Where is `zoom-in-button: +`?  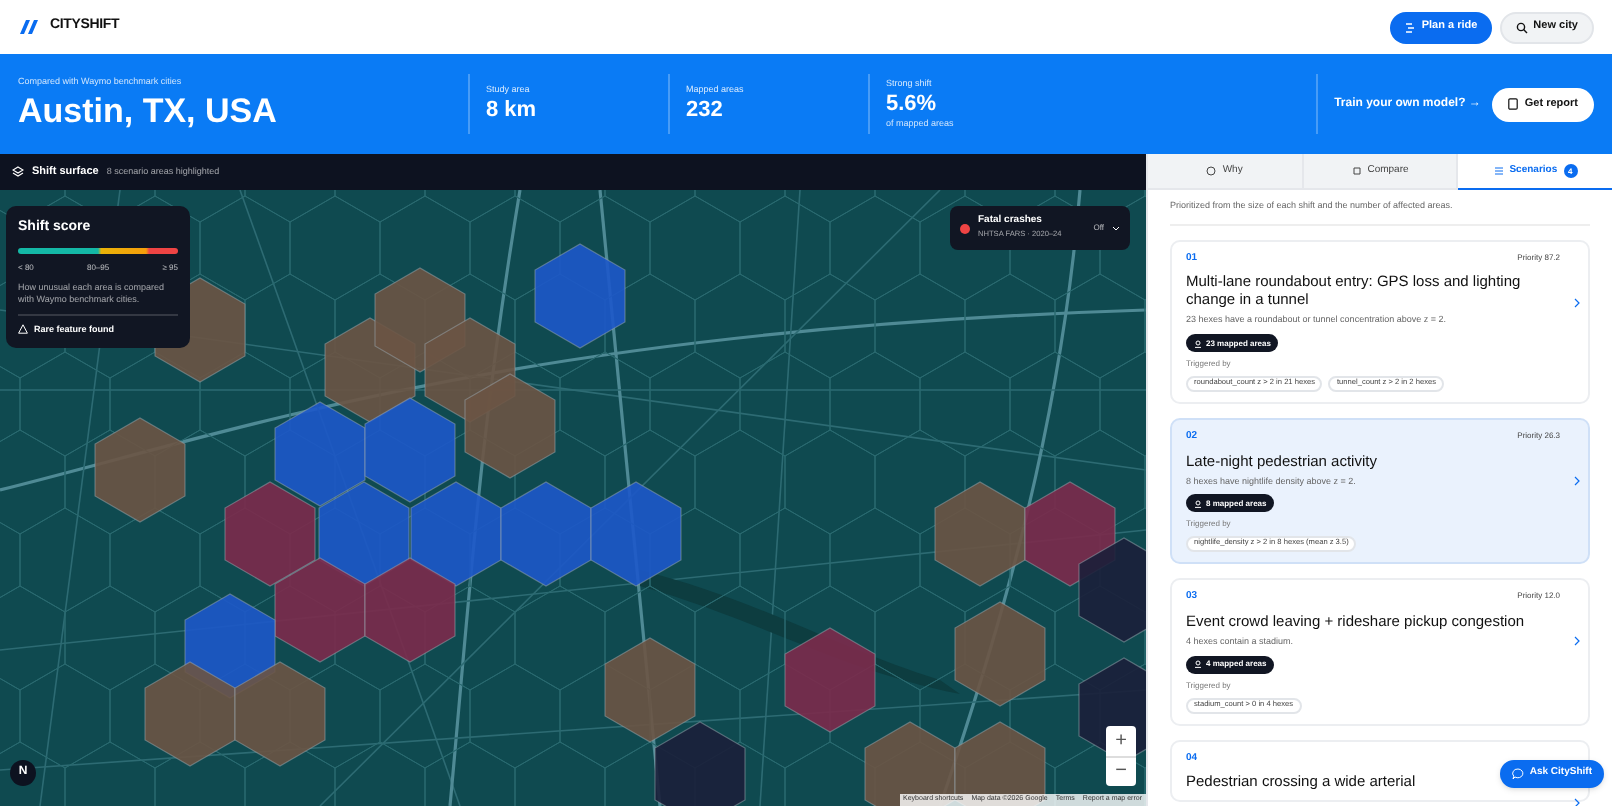 zoom-in-button: + is located at coordinates (1121, 741).